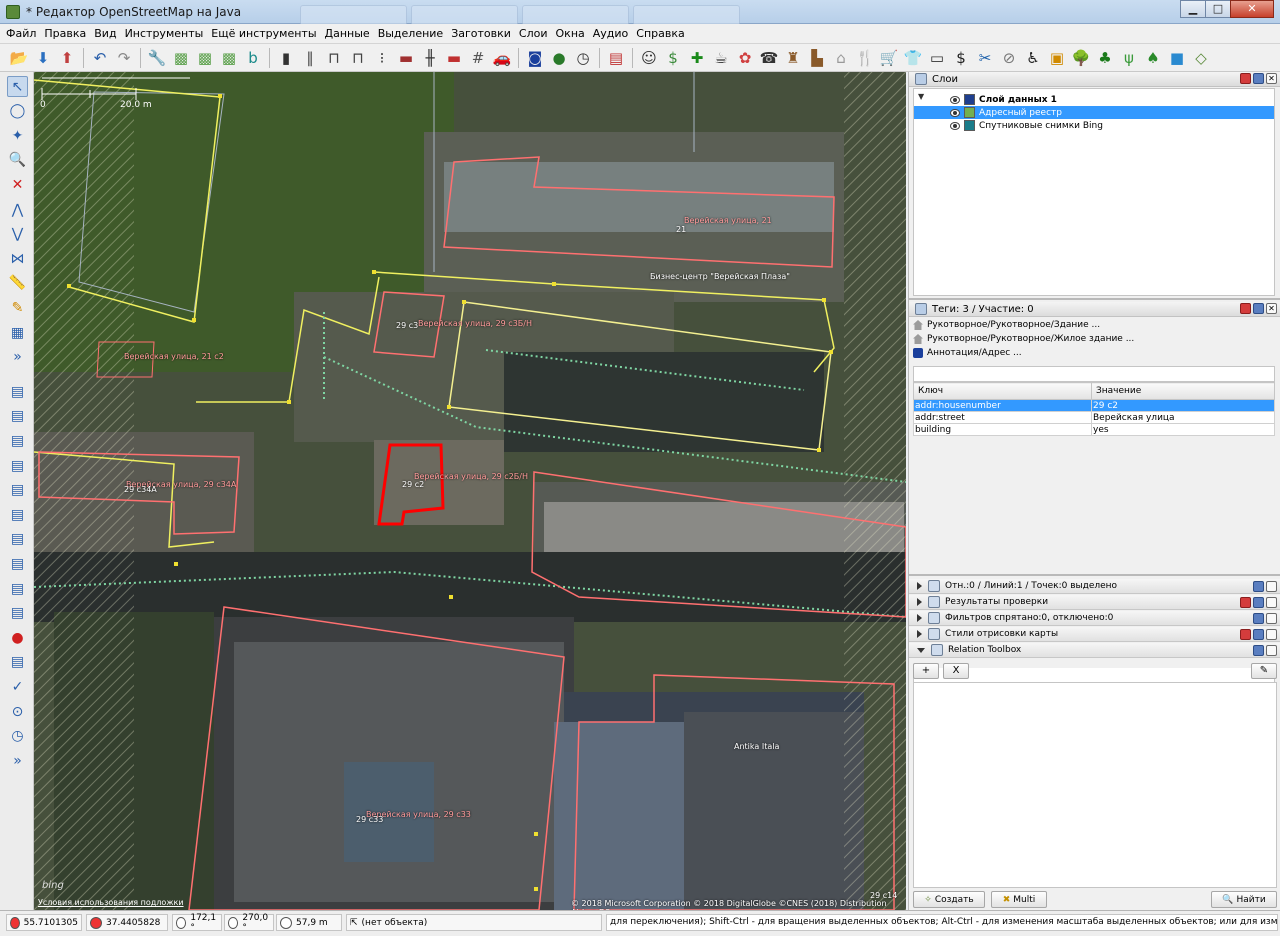  Describe the element at coordinates (263, 33) in the screenshot. I see `menu-4: Ещё инструменты` at that location.